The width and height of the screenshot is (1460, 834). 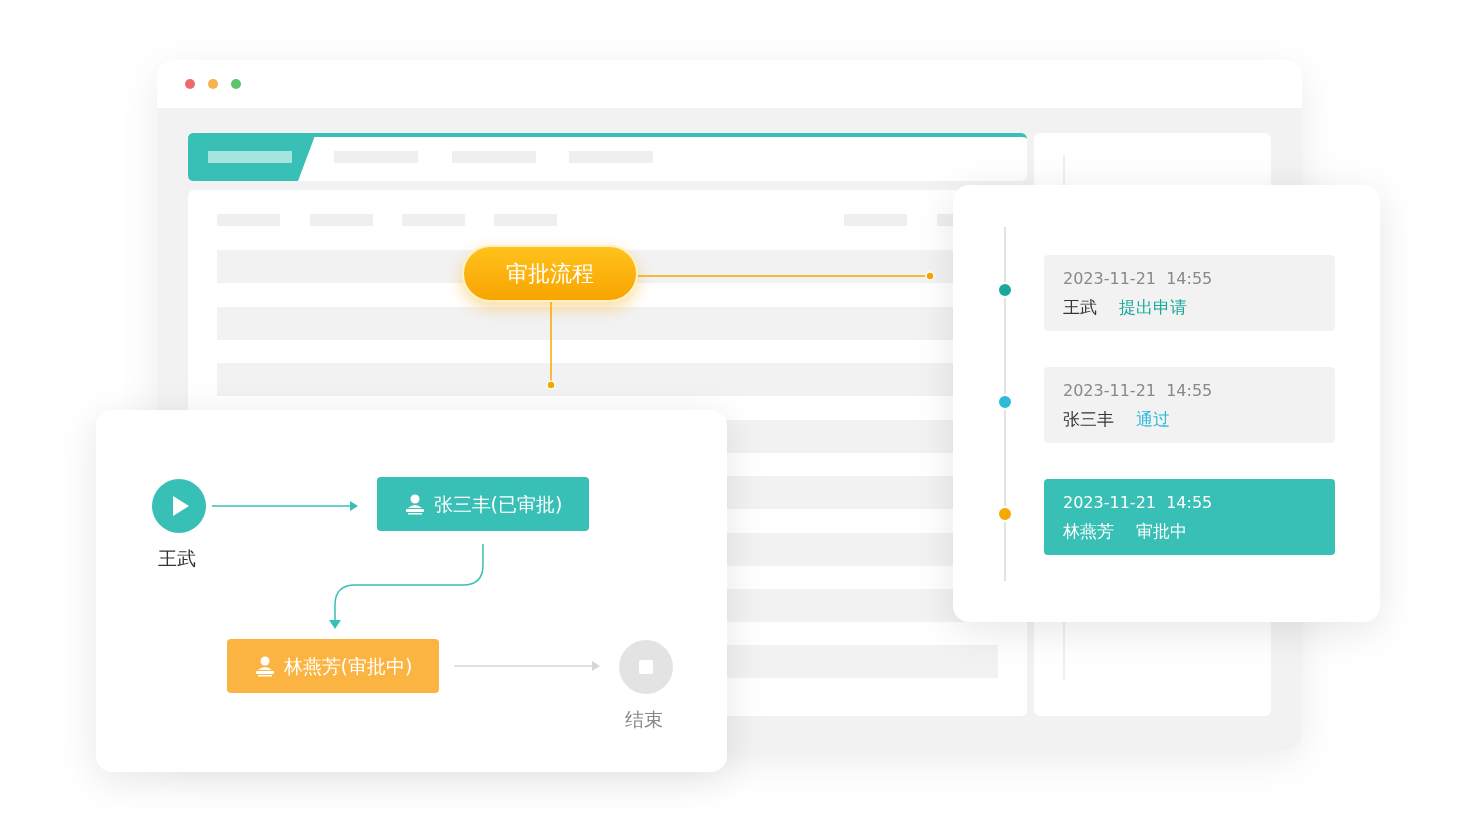 What do you see at coordinates (1153, 419) in the screenshot?
I see `entry-action: 通过` at bounding box center [1153, 419].